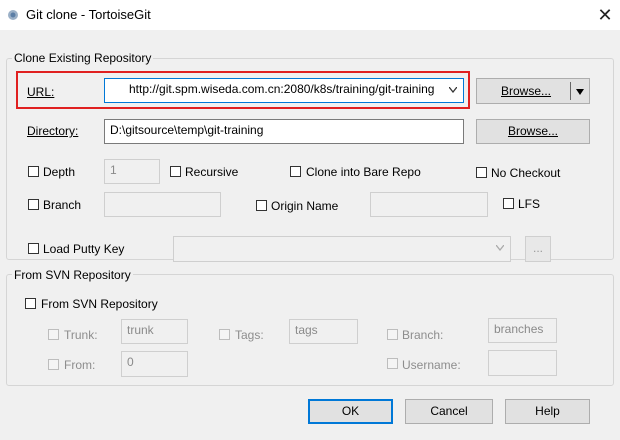 This screenshot has width=620, height=440. I want to click on svn-branch-checkbox, so click(392, 334).